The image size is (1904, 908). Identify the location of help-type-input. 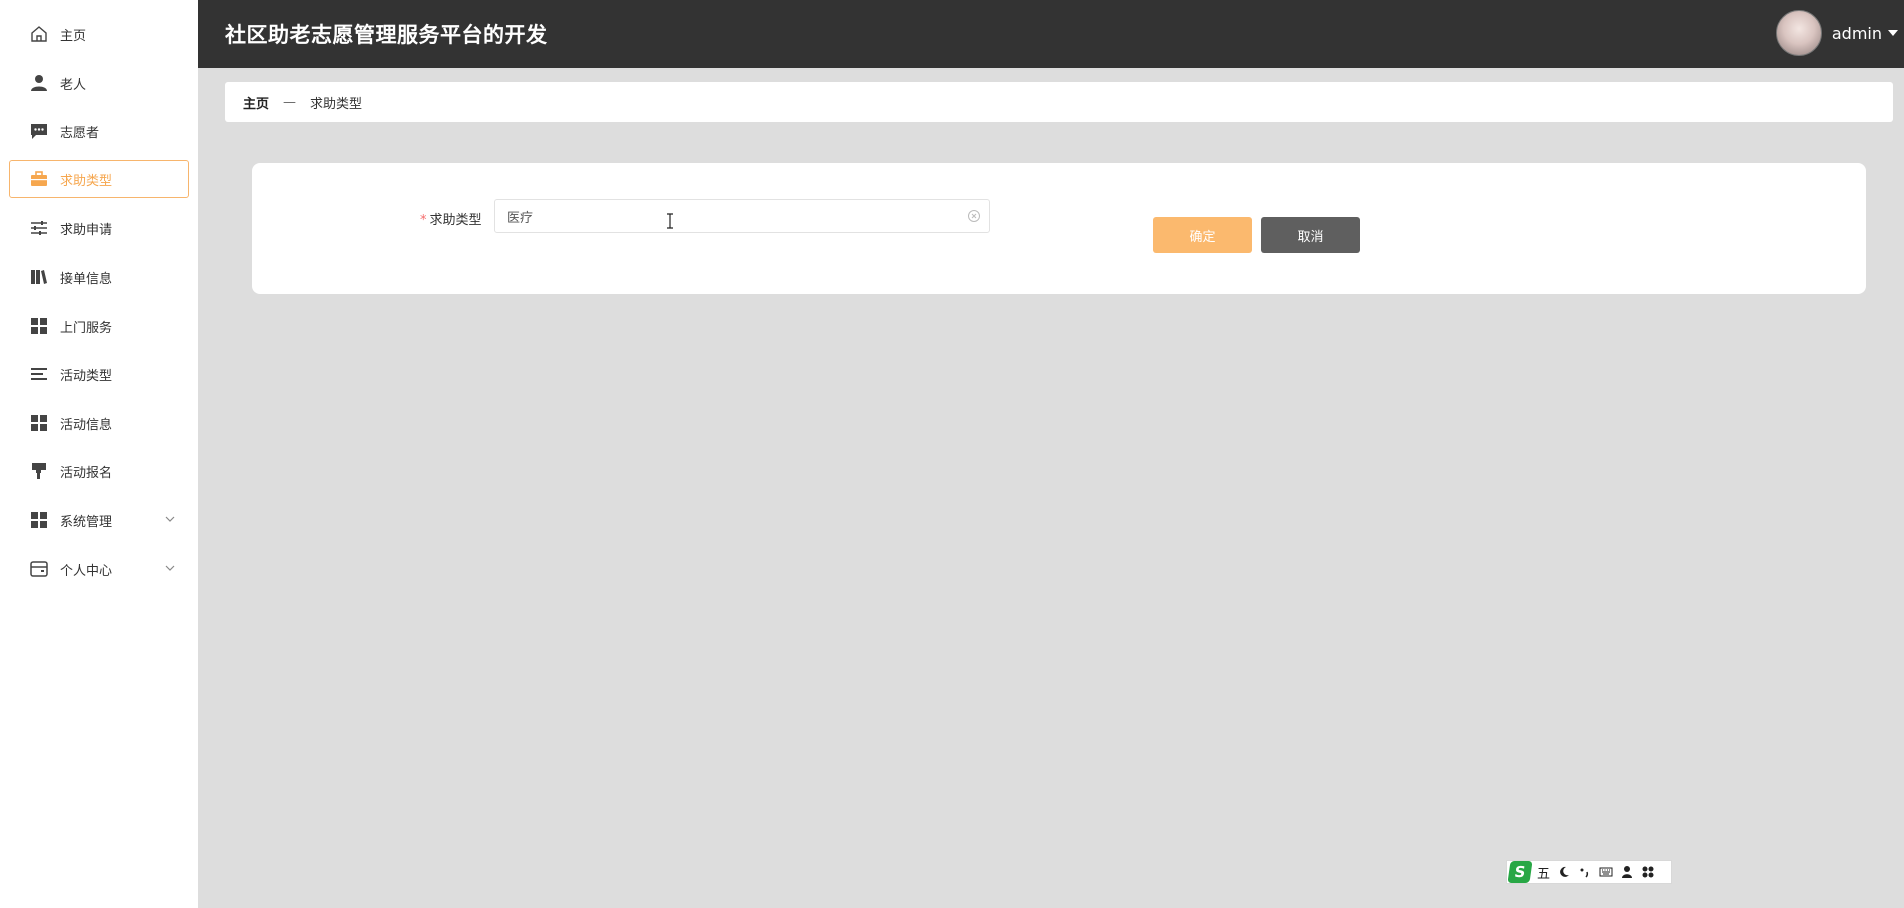
(727, 216).